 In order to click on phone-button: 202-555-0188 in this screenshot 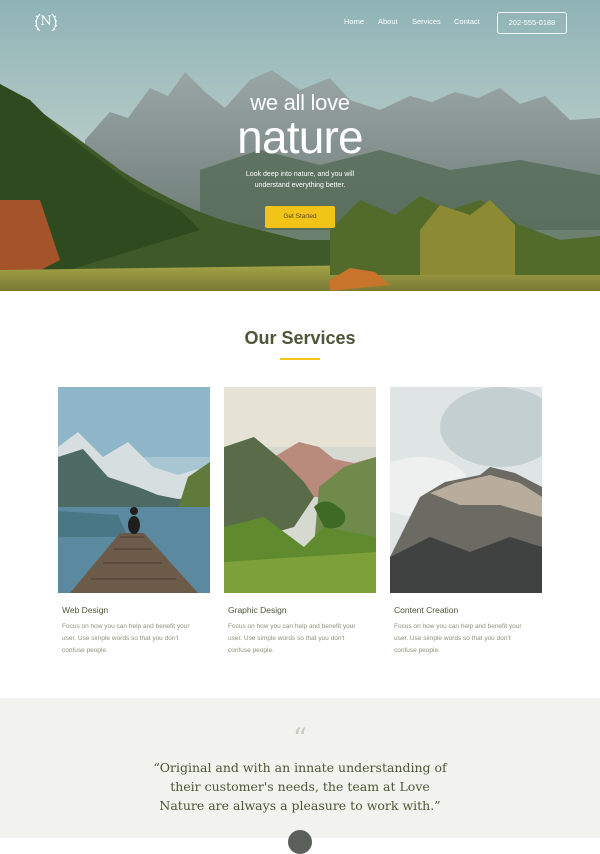, I will do `click(532, 23)`.